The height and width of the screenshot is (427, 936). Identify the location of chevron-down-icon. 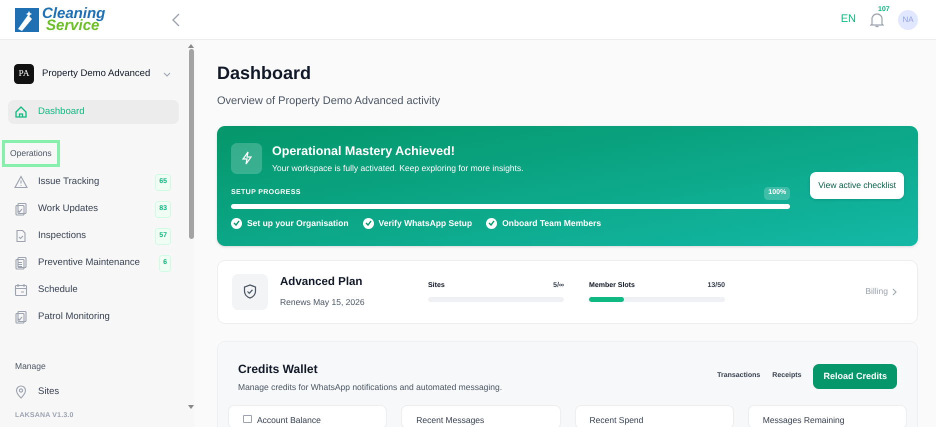
(167, 74).